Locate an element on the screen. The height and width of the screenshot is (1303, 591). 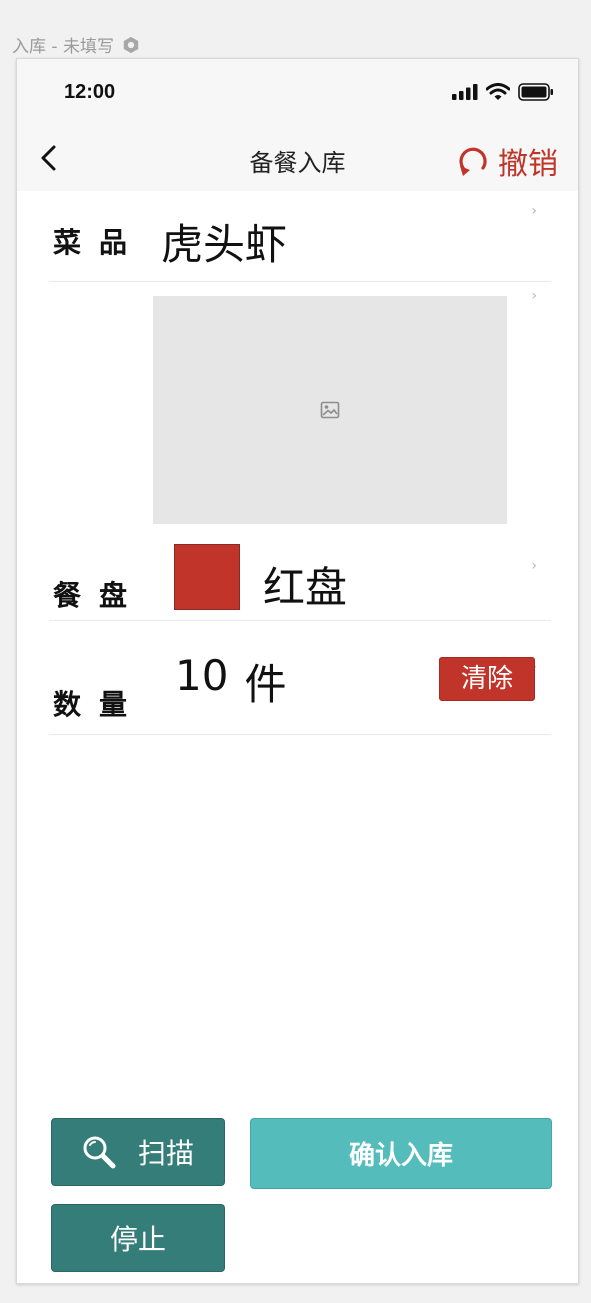
status-icons is located at coordinates (503, 92).